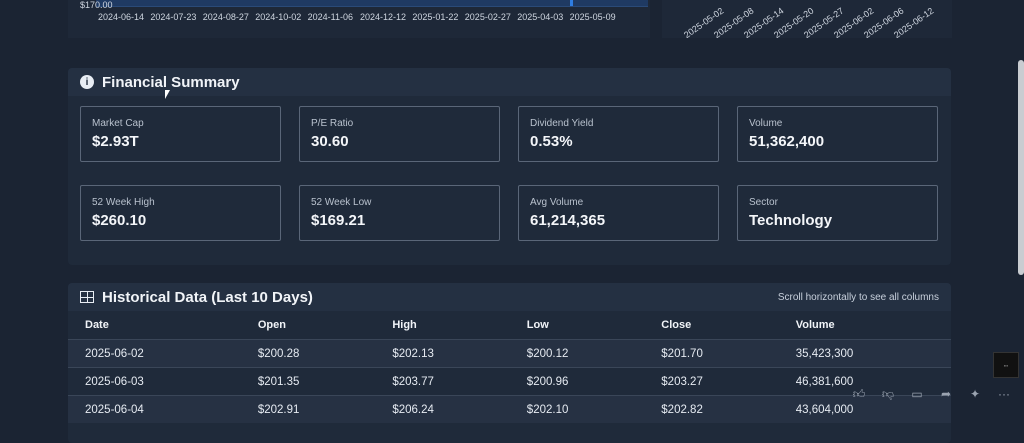 The width and height of the screenshot is (1024, 443). I want to click on x-tick-label: 2025-02-27, so click(487, 17).